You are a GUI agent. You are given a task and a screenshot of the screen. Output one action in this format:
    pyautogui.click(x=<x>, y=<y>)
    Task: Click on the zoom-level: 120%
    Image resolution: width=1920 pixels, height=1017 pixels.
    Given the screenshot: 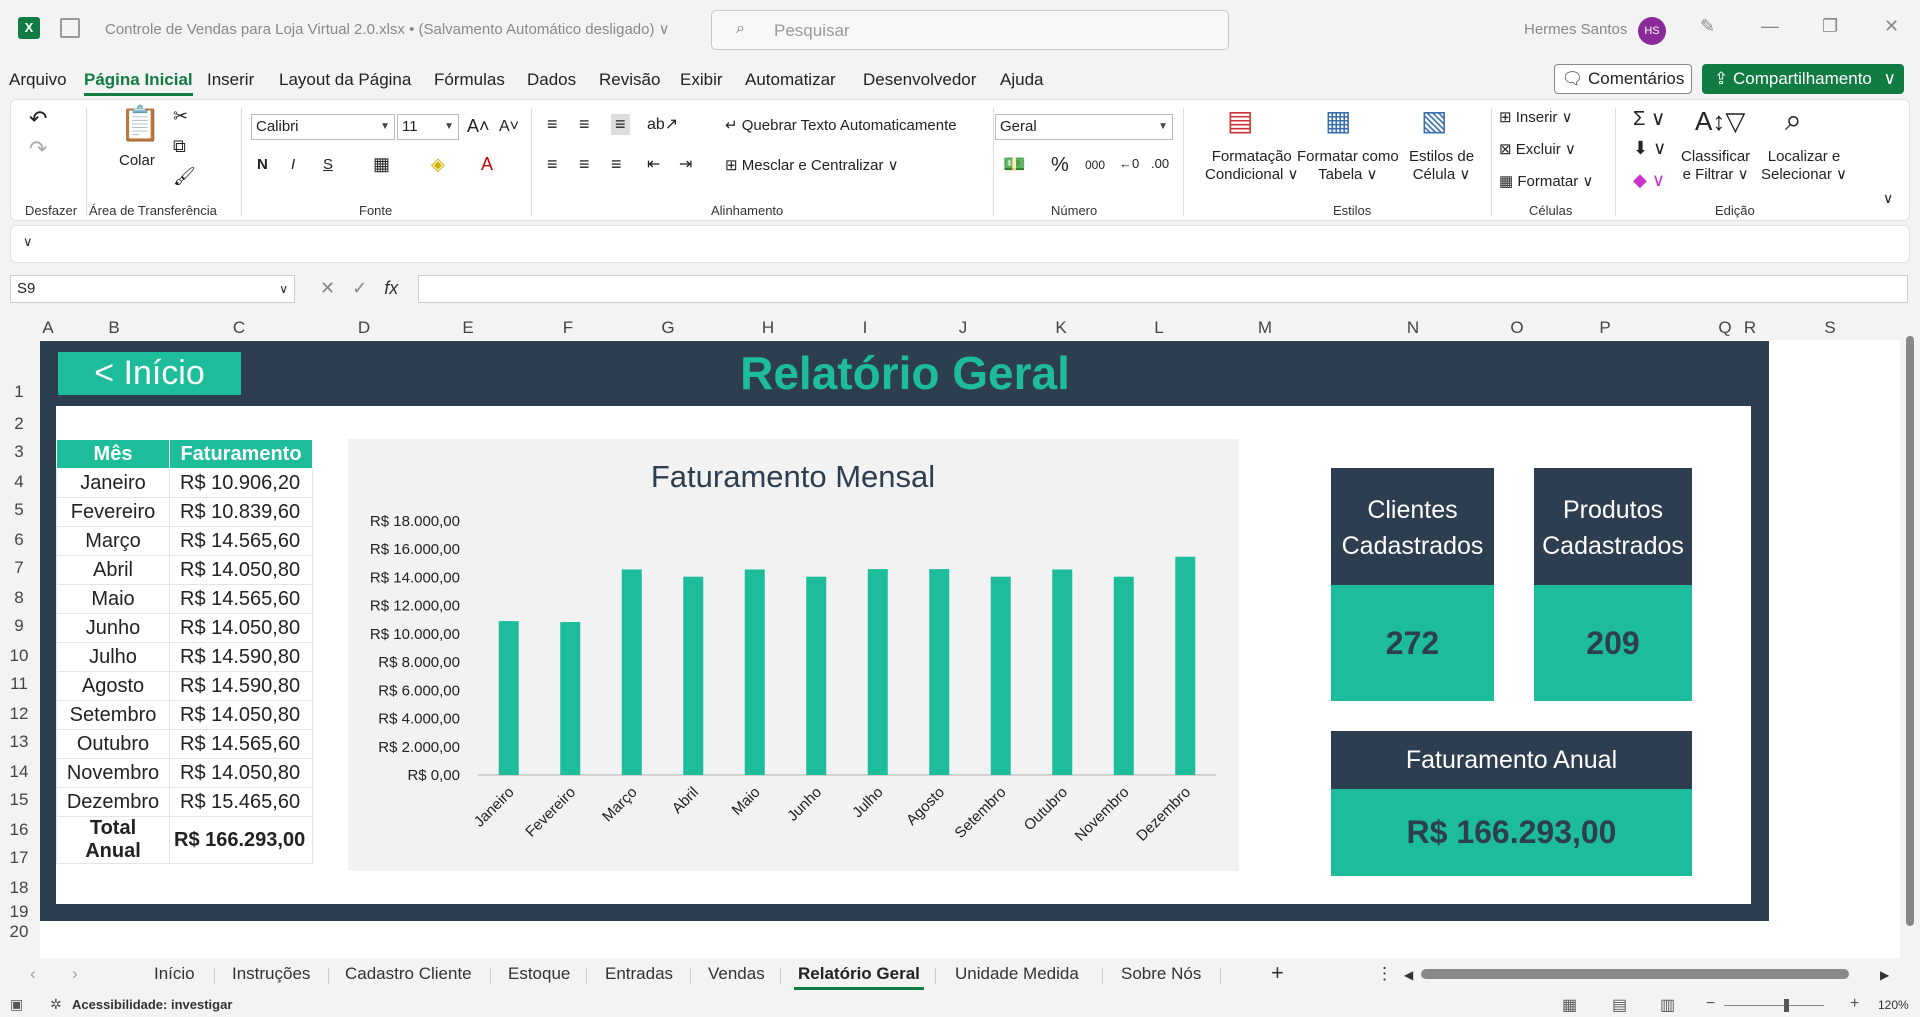 What is the action you would take?
    pyautogui.click(x=1893, y=1005)
    